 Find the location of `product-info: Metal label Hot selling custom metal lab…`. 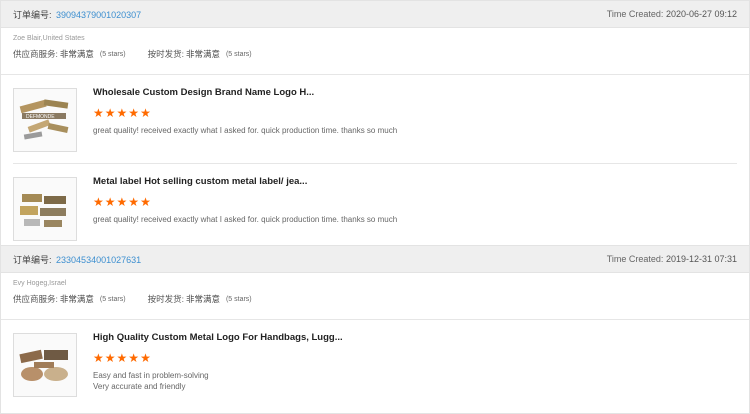

product-info: Metal label Hot selling custom metal lab… is located at coordinates (415, 200).